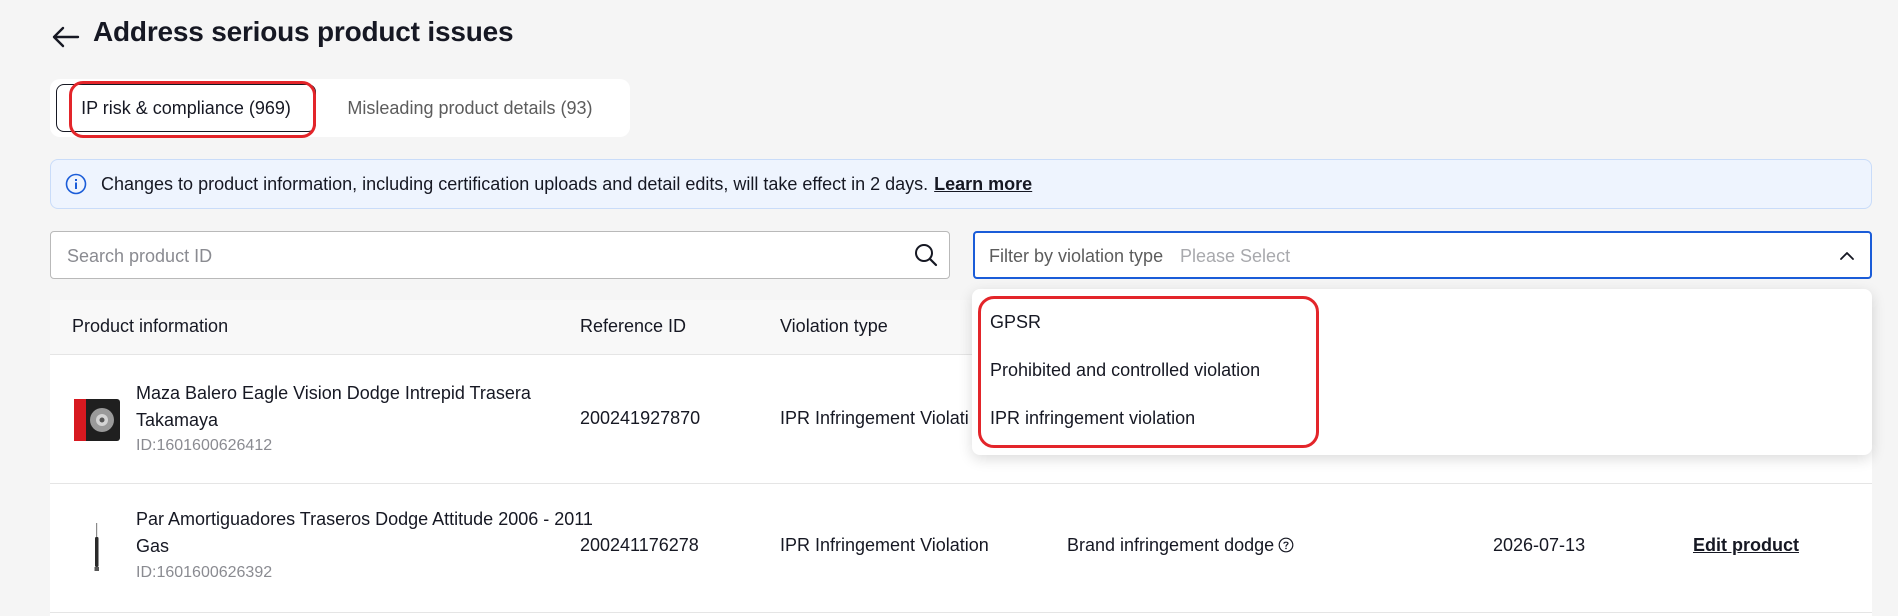 This screenshot has width=1898, height=616. Describe the element at coordinates (633, 326) in the screenshot. I see `header-reference-id: Reference ID` at that location.